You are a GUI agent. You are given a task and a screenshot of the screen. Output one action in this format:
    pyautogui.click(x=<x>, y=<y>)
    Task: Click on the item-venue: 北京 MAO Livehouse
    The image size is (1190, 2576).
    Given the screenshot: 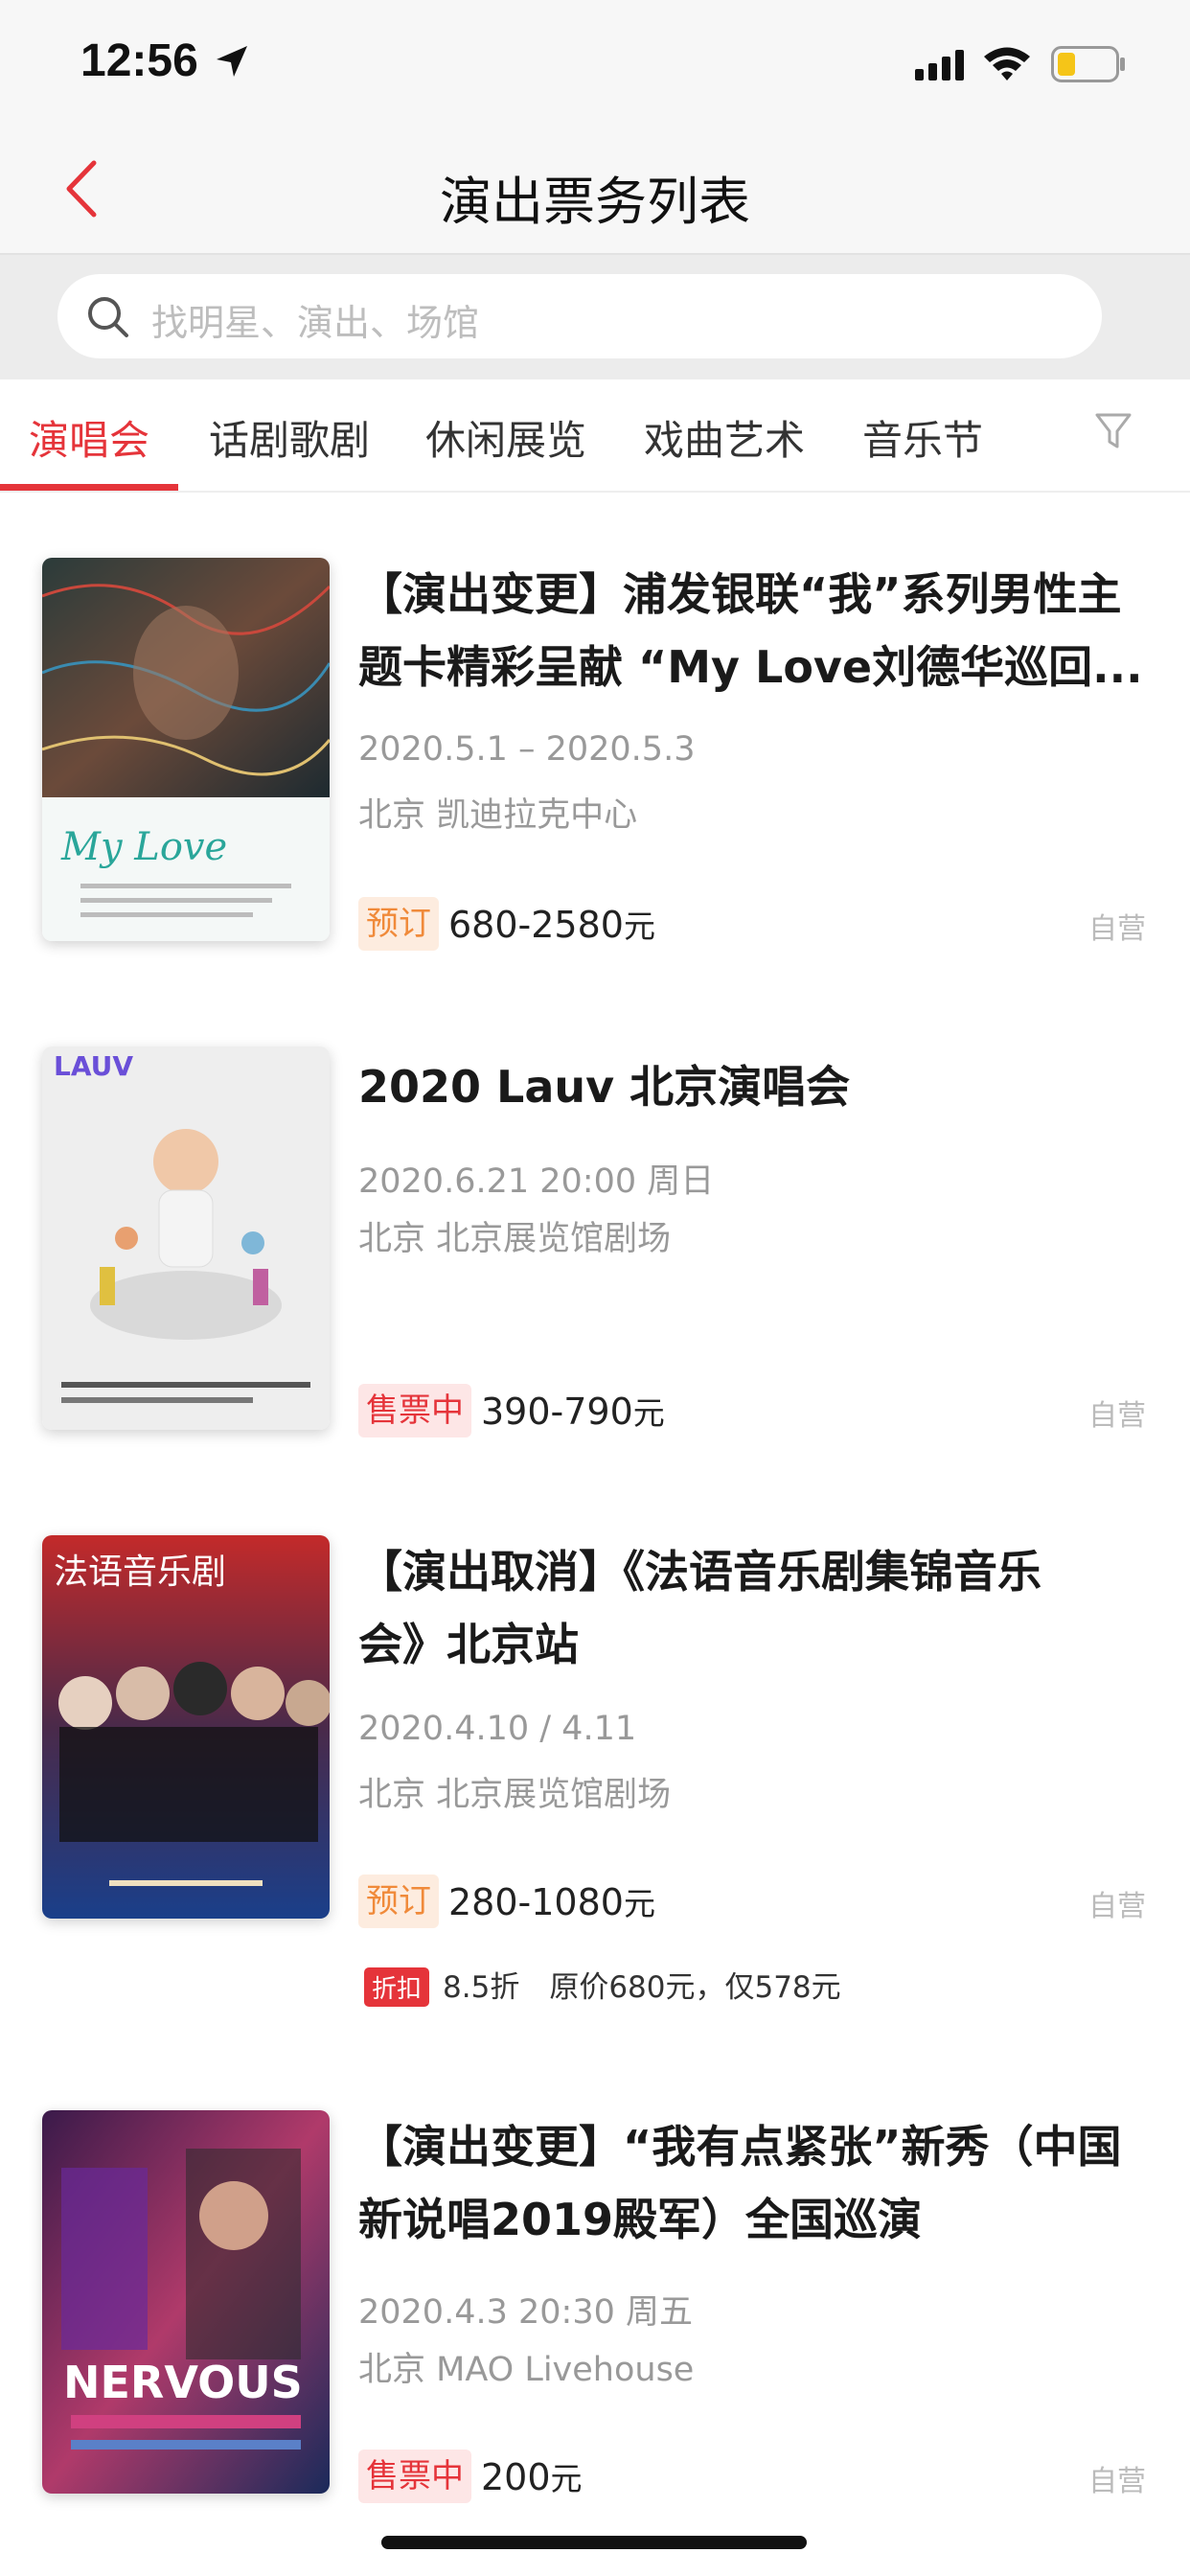 What is the action you would take?
    pyautogui.click(x=527, y=2370)
    